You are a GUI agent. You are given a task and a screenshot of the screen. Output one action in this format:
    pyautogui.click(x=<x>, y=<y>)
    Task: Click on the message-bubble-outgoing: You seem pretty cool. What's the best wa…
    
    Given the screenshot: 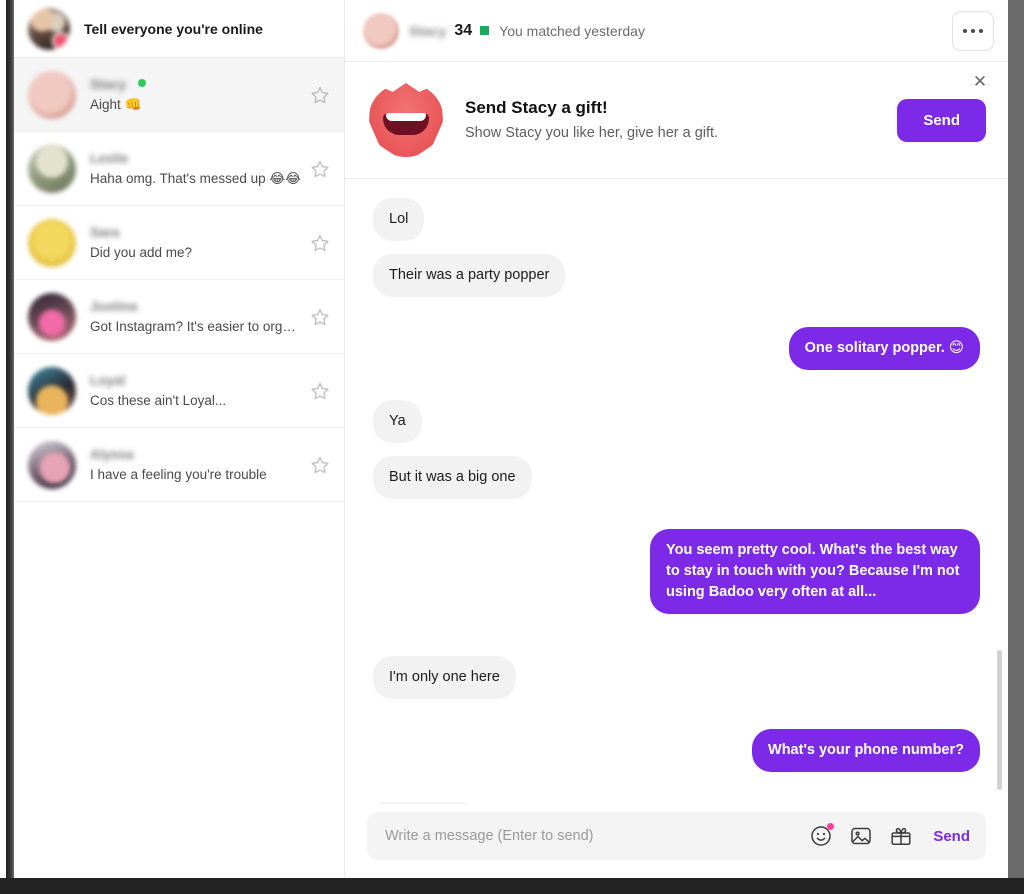 What is the action you would take?
    pyautogui.click(x=815, y=571)
    